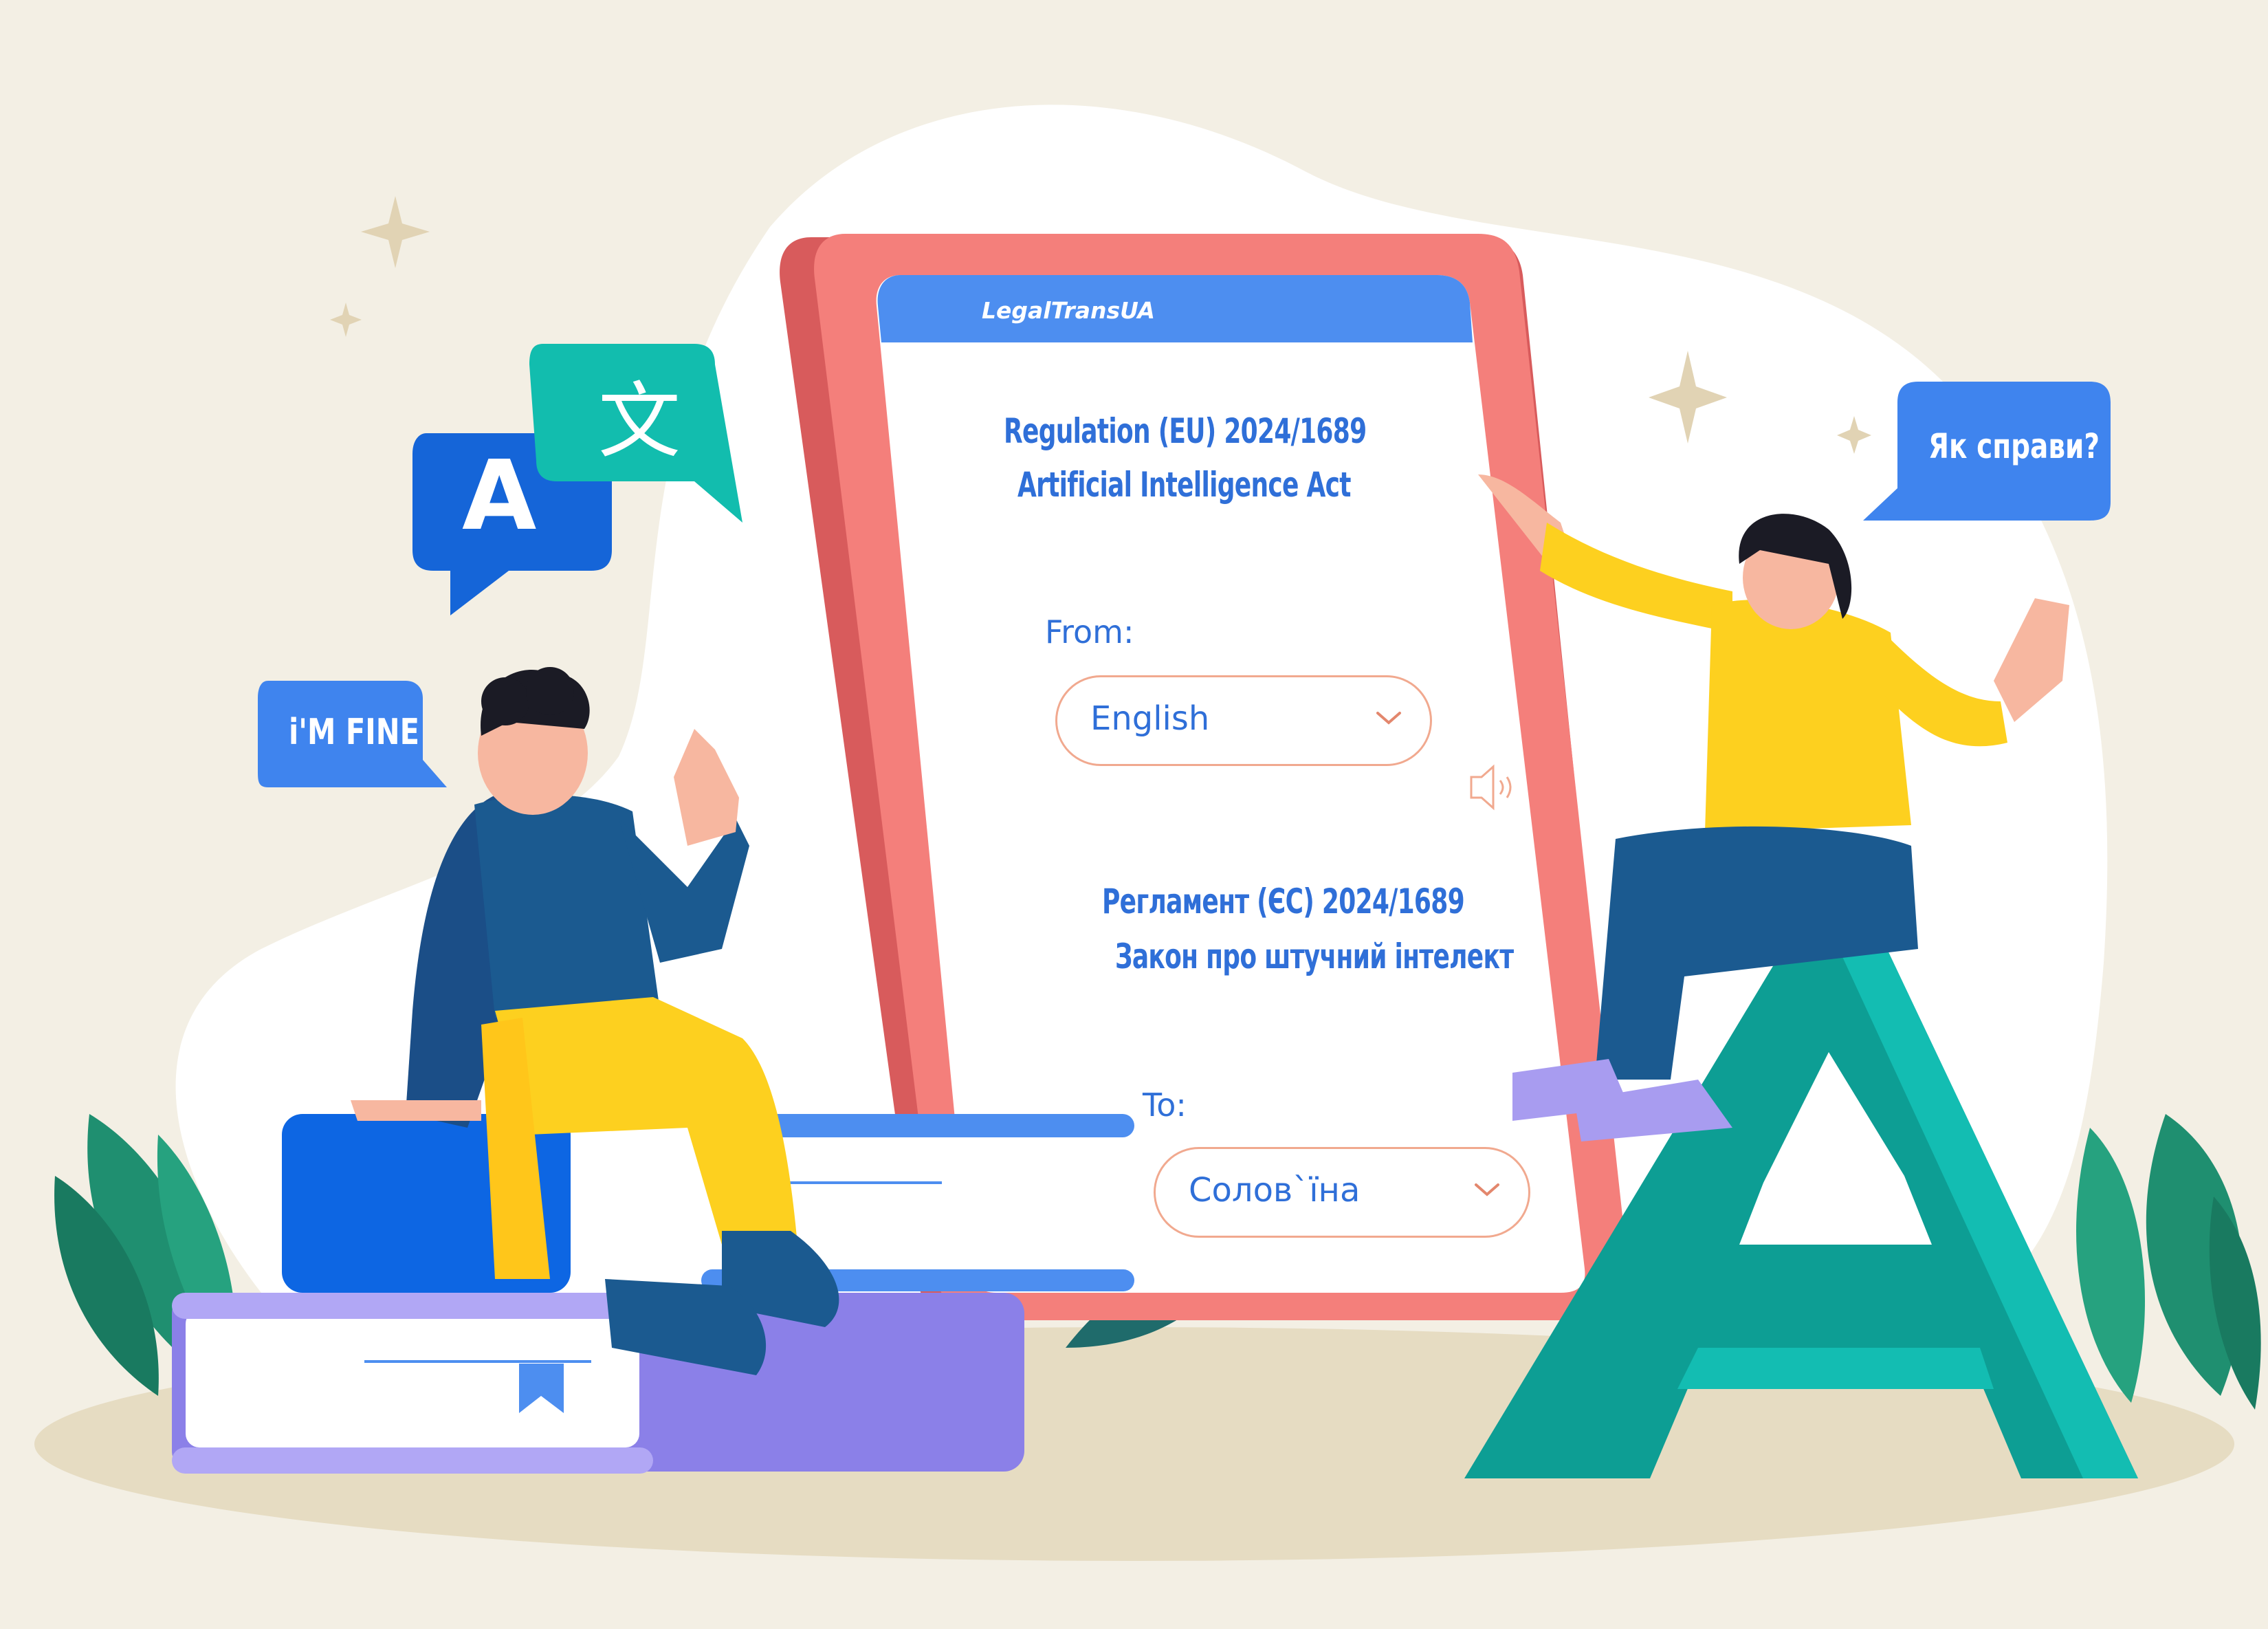  What do you see at coordinates (1165, 1105) in the screenshot?
I see `to-label: To:` at bounding box center [1165, 1105].